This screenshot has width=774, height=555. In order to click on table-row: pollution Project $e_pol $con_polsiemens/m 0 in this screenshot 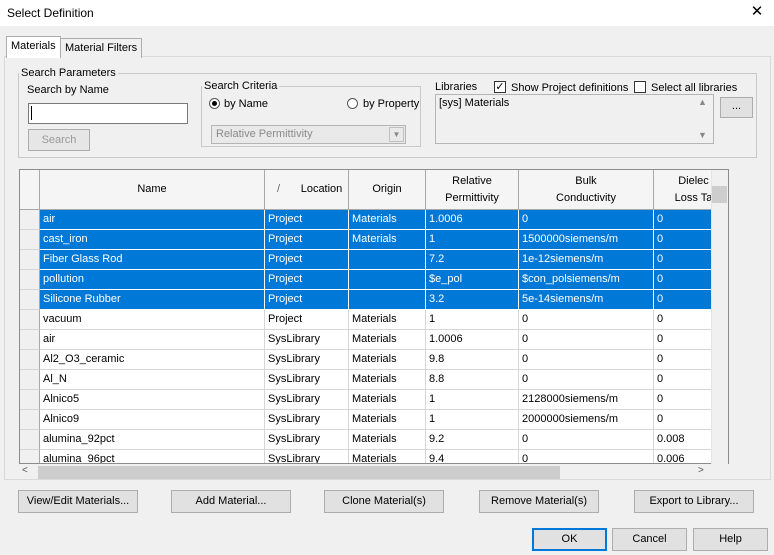, I will do `click(374, 280)`.